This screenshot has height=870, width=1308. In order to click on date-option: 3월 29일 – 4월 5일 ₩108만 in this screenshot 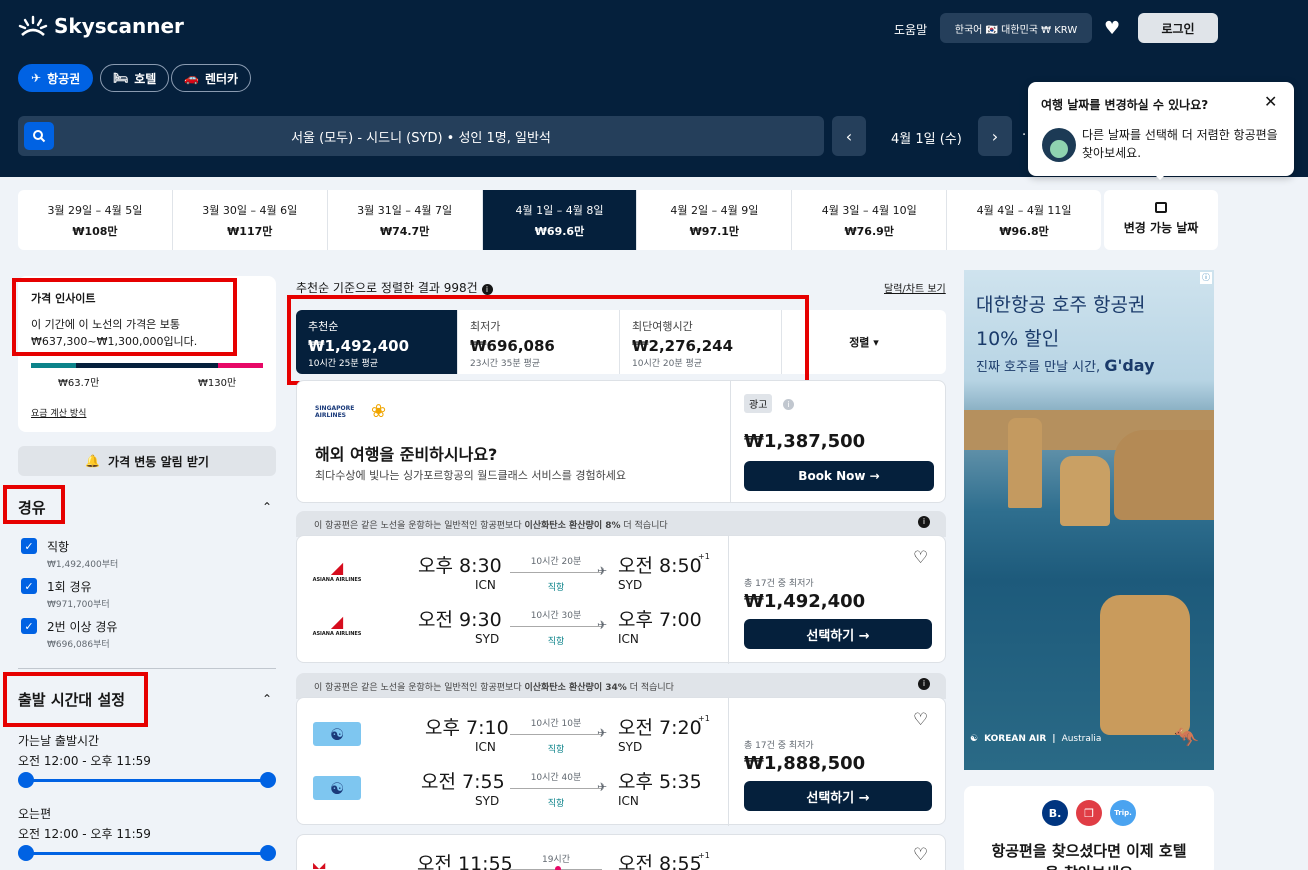, I will do `click(95, 220)`.